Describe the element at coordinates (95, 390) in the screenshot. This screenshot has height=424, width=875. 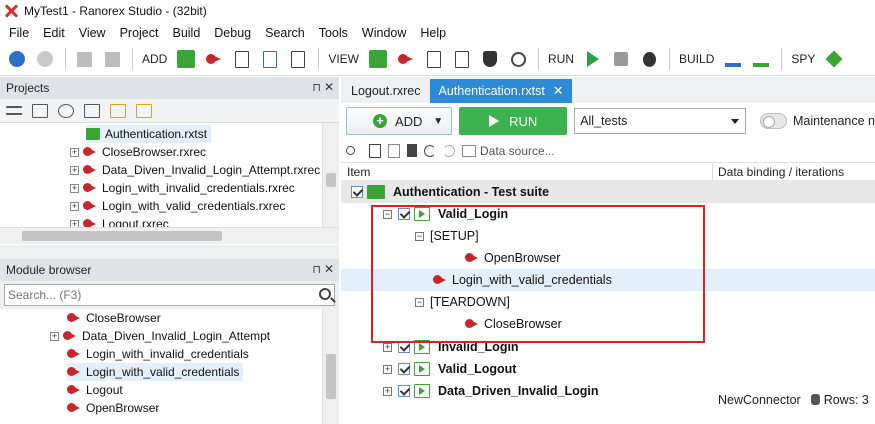
I see `module-item: Logout` at that location.